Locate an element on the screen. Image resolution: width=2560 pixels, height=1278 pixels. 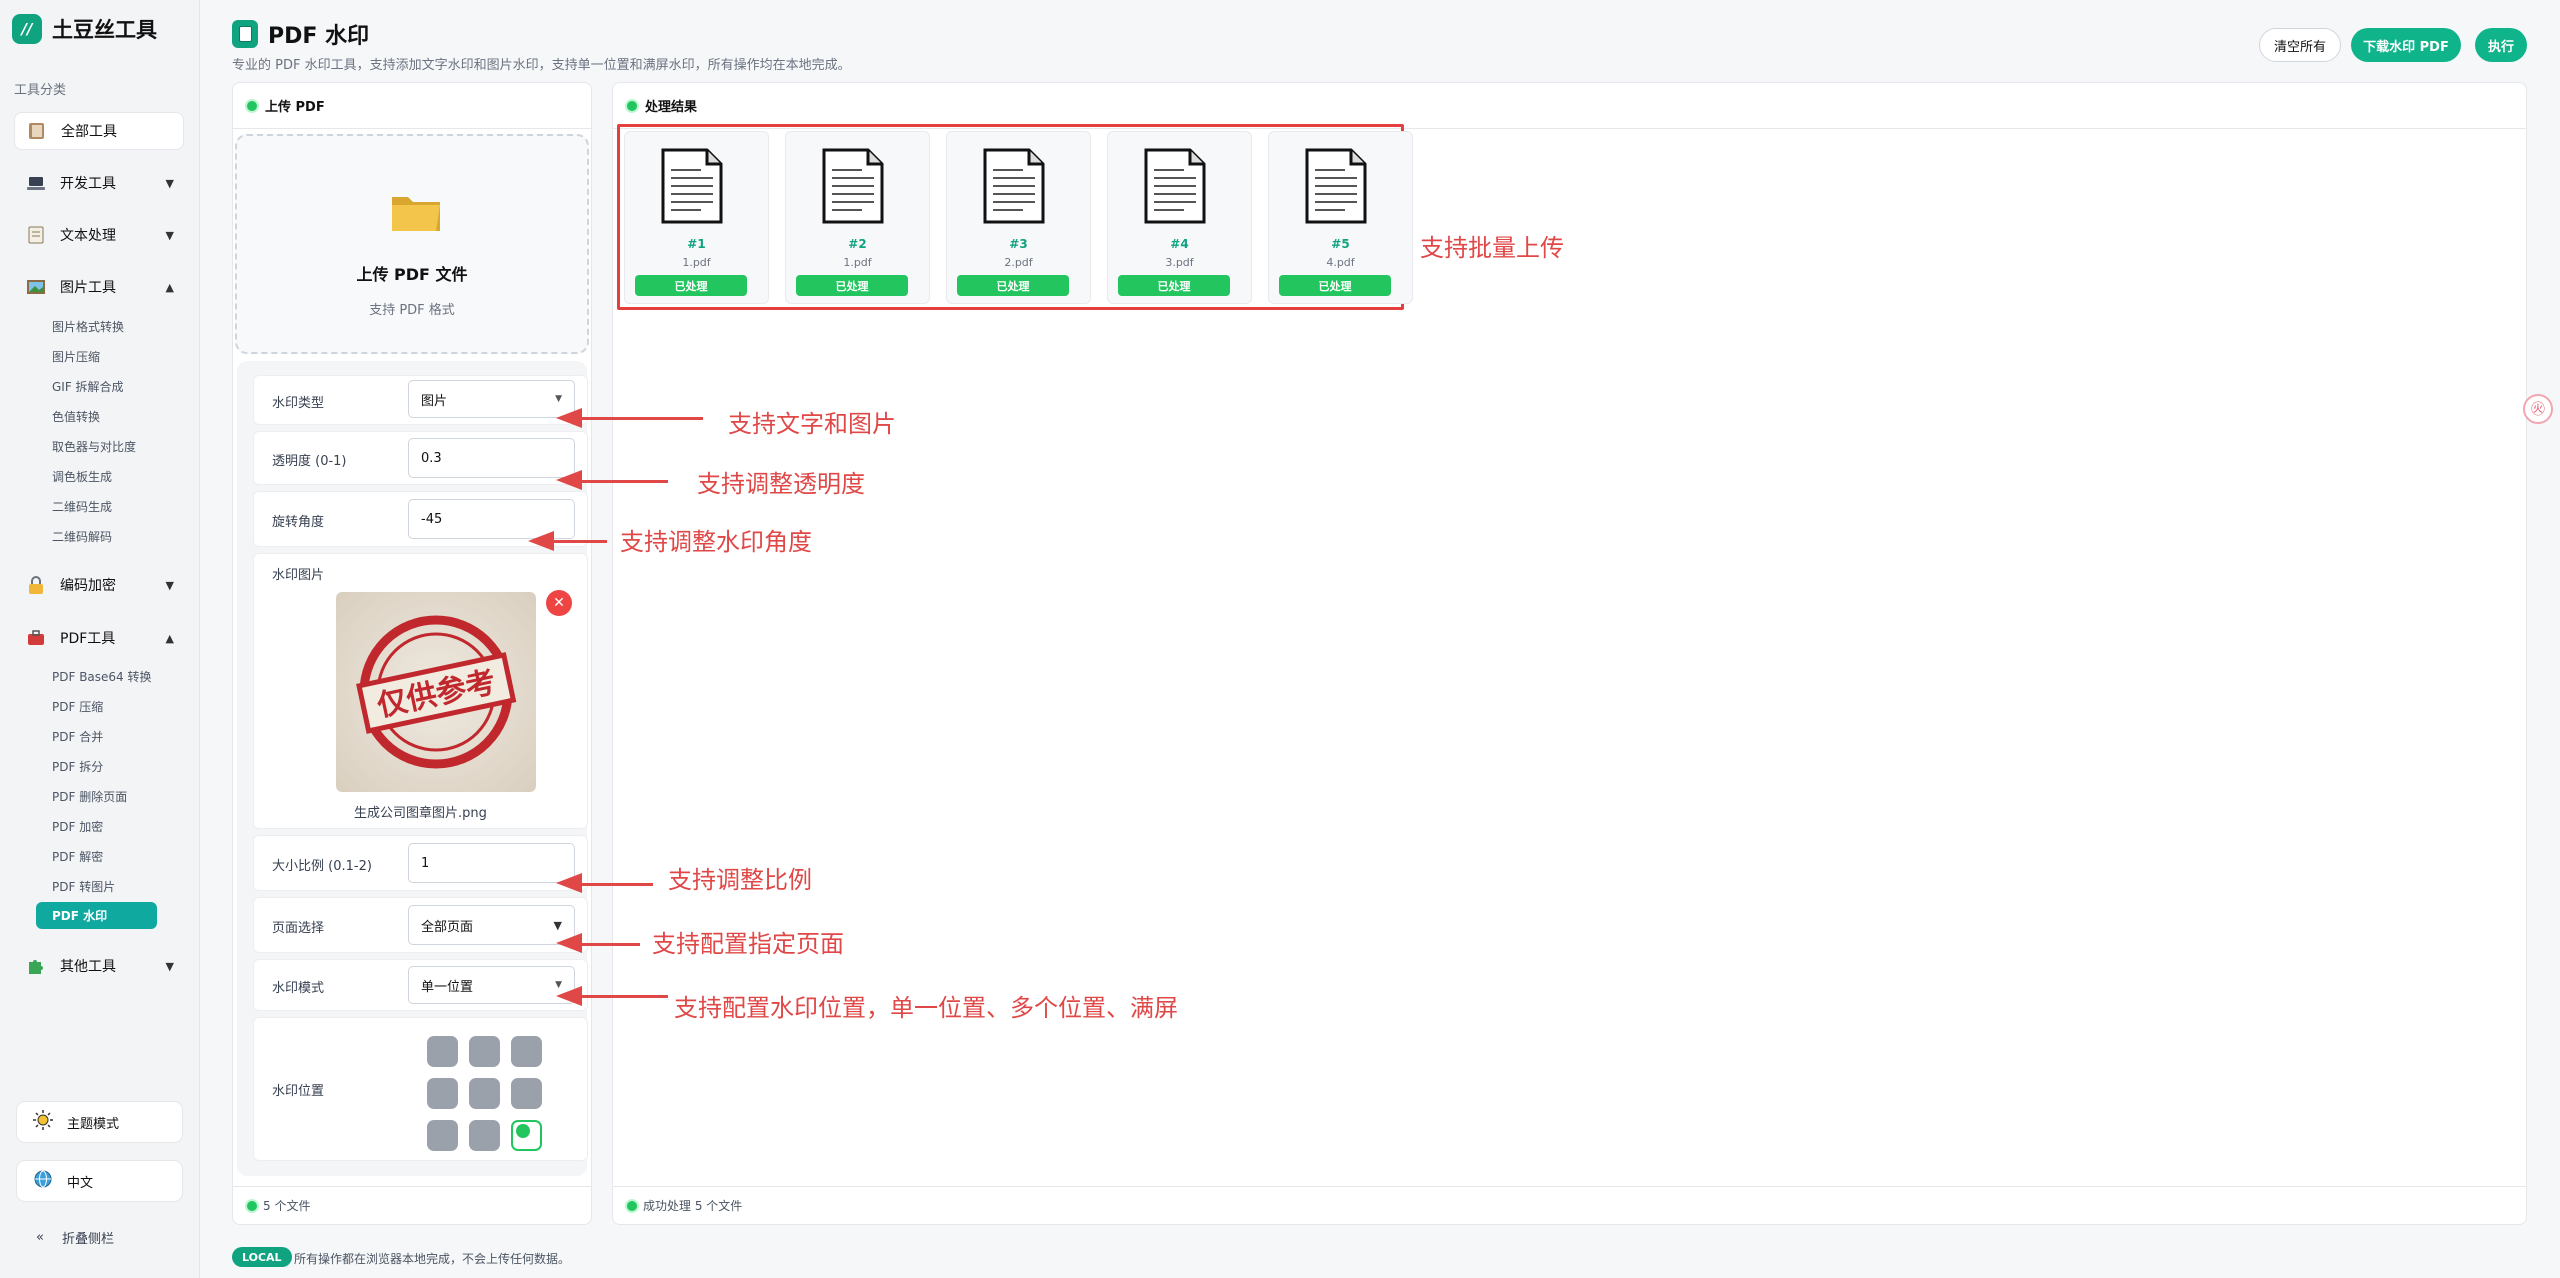
globe-icon is located at coordinates (43, 1181).